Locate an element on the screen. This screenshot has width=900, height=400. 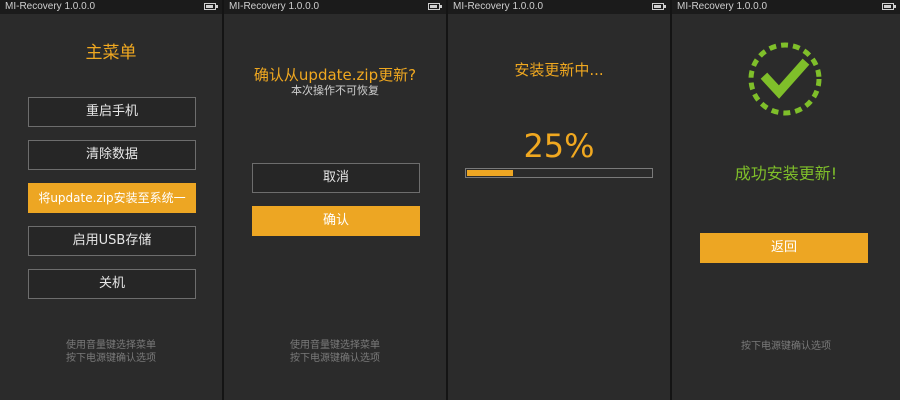
reboot-button: 重启手机 is located at coordinates (112, 112).